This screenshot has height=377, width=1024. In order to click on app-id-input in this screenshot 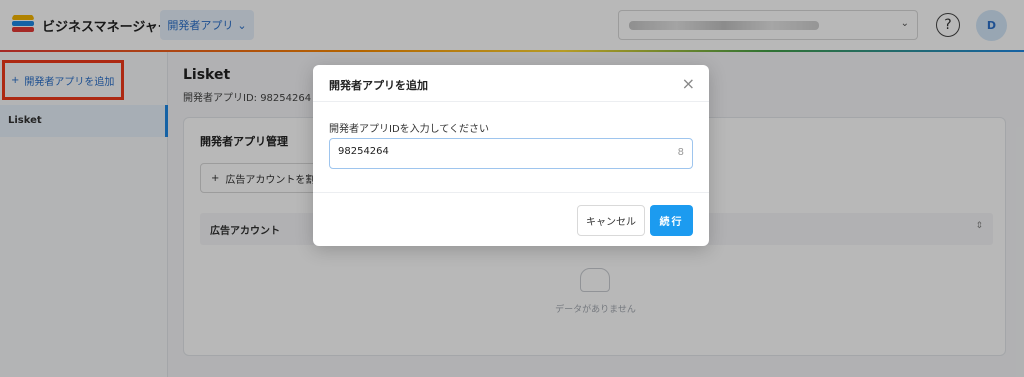, I will do `click(488, 151)`.